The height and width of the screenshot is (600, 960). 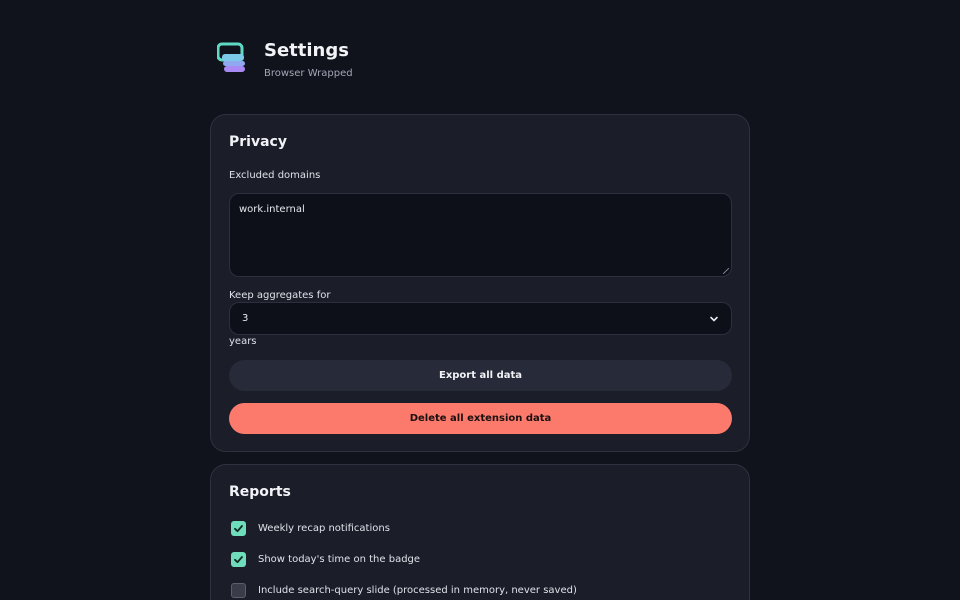 What do you see at coordinates (324, 528) in the screenshot?
I see `option-label: Weekly recap notifications` at bounding box center [324, 528].